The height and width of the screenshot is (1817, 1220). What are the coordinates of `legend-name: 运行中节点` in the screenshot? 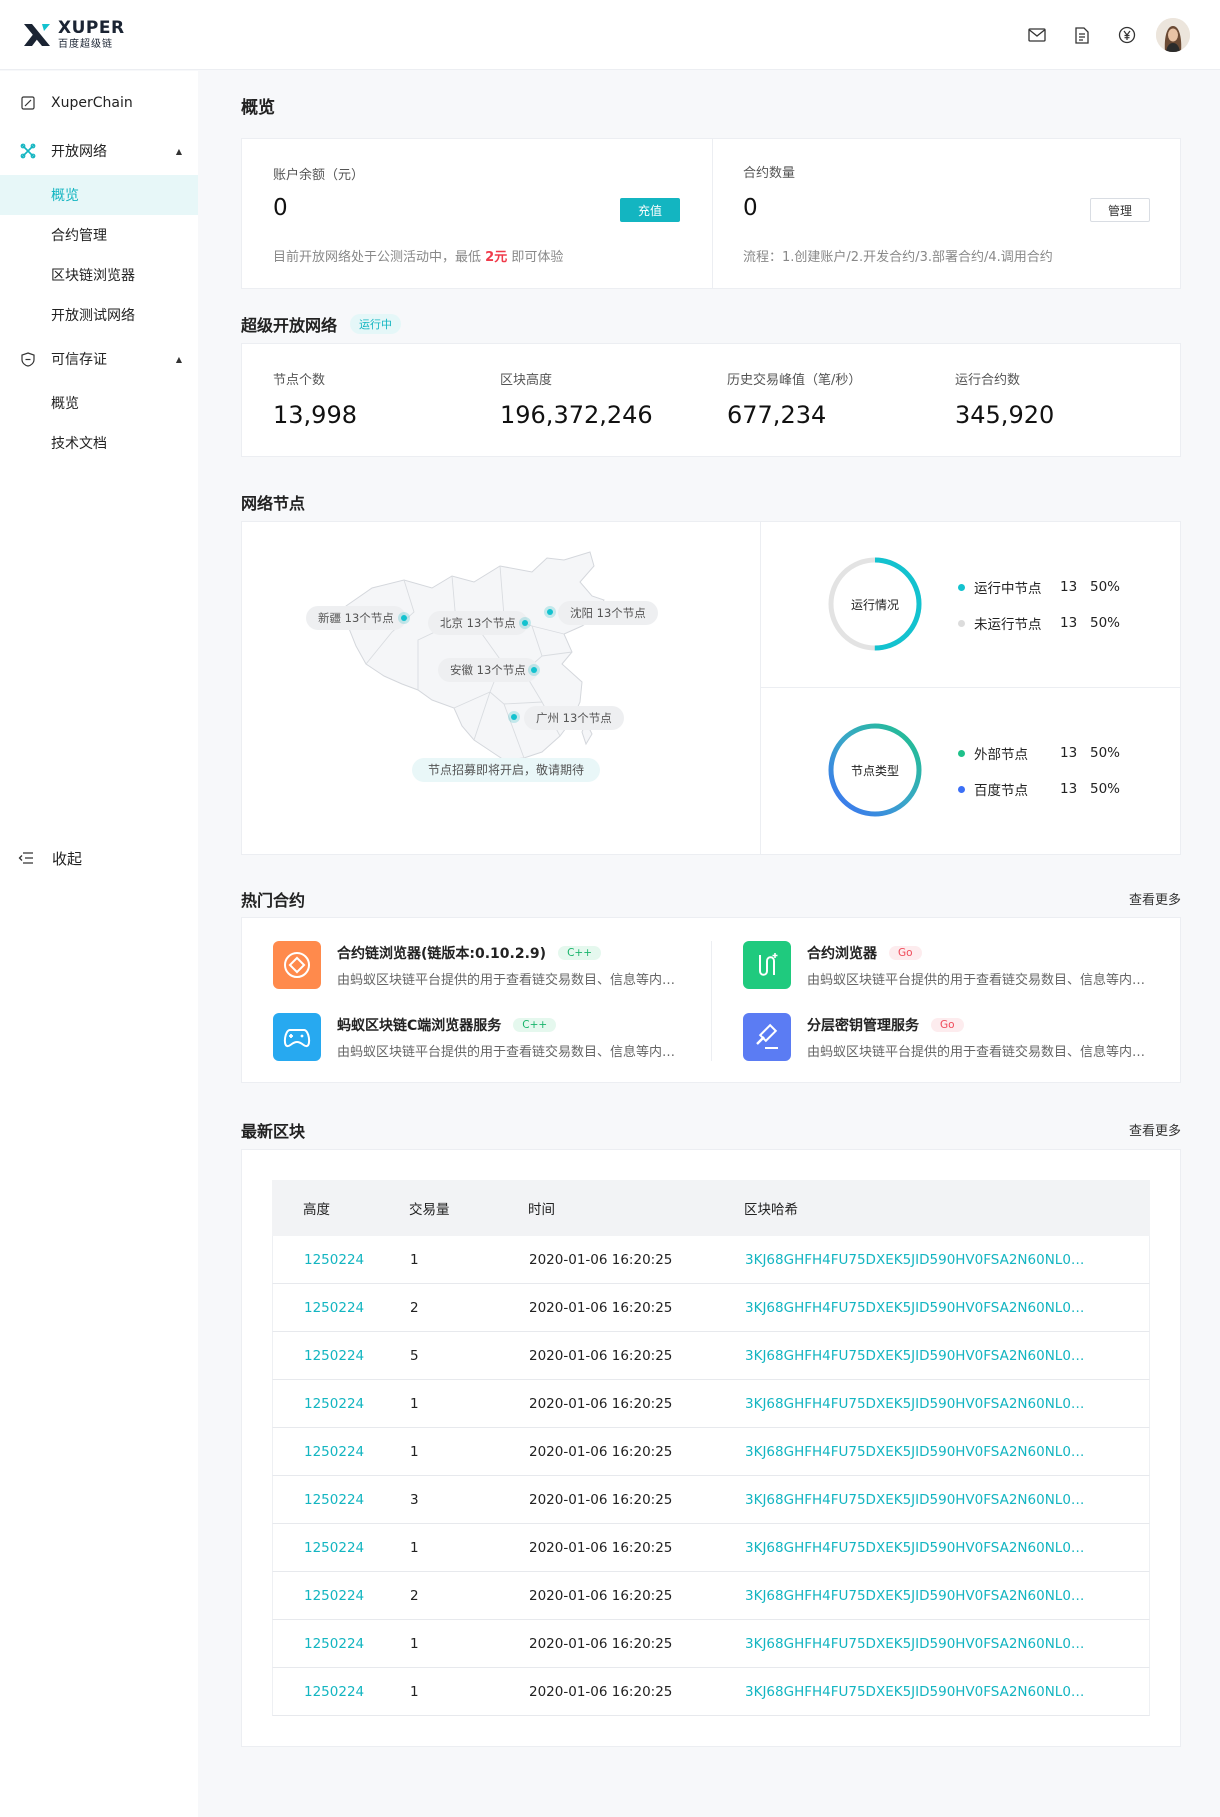 It's located at (1008, 589).